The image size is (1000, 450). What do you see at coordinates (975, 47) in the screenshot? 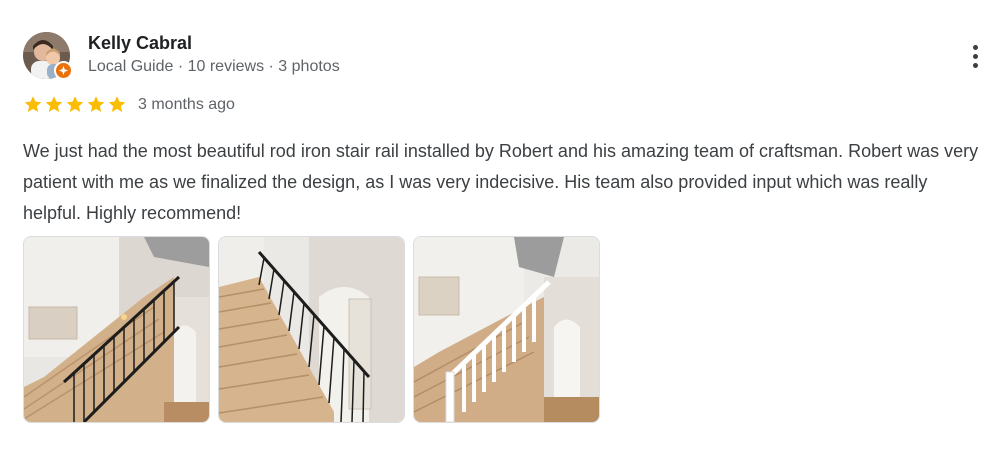
I see `more-vert-icon` at bounding box center [975, 47].